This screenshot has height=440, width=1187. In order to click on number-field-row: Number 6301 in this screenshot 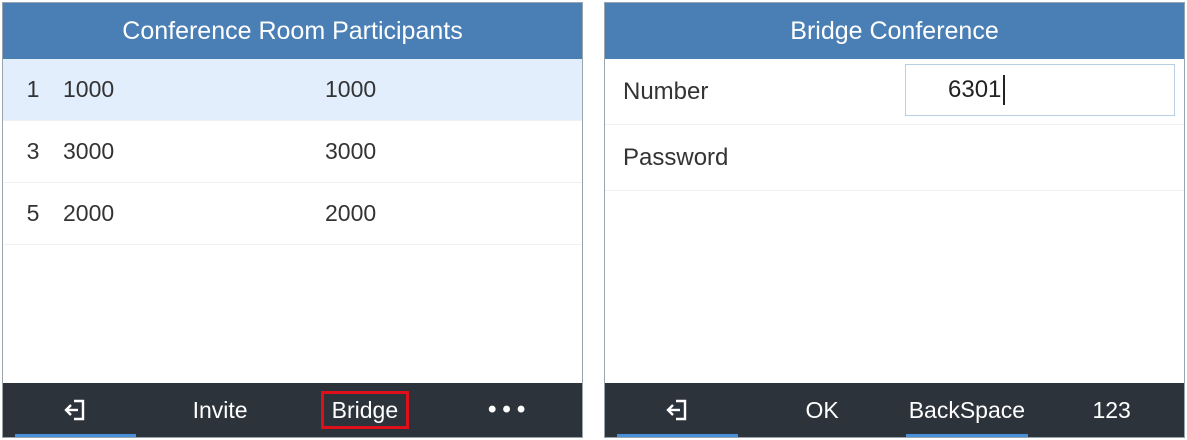, I will do `click(894, 92)`.